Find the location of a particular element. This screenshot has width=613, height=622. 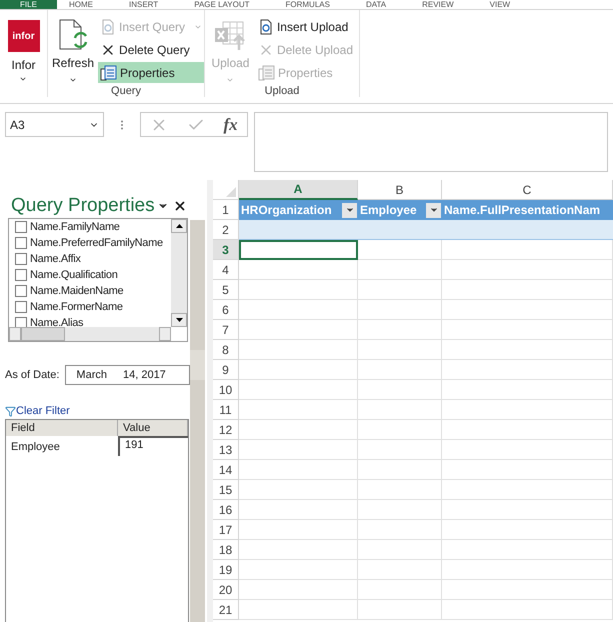

formula-input is located at coordinates (431, 142).